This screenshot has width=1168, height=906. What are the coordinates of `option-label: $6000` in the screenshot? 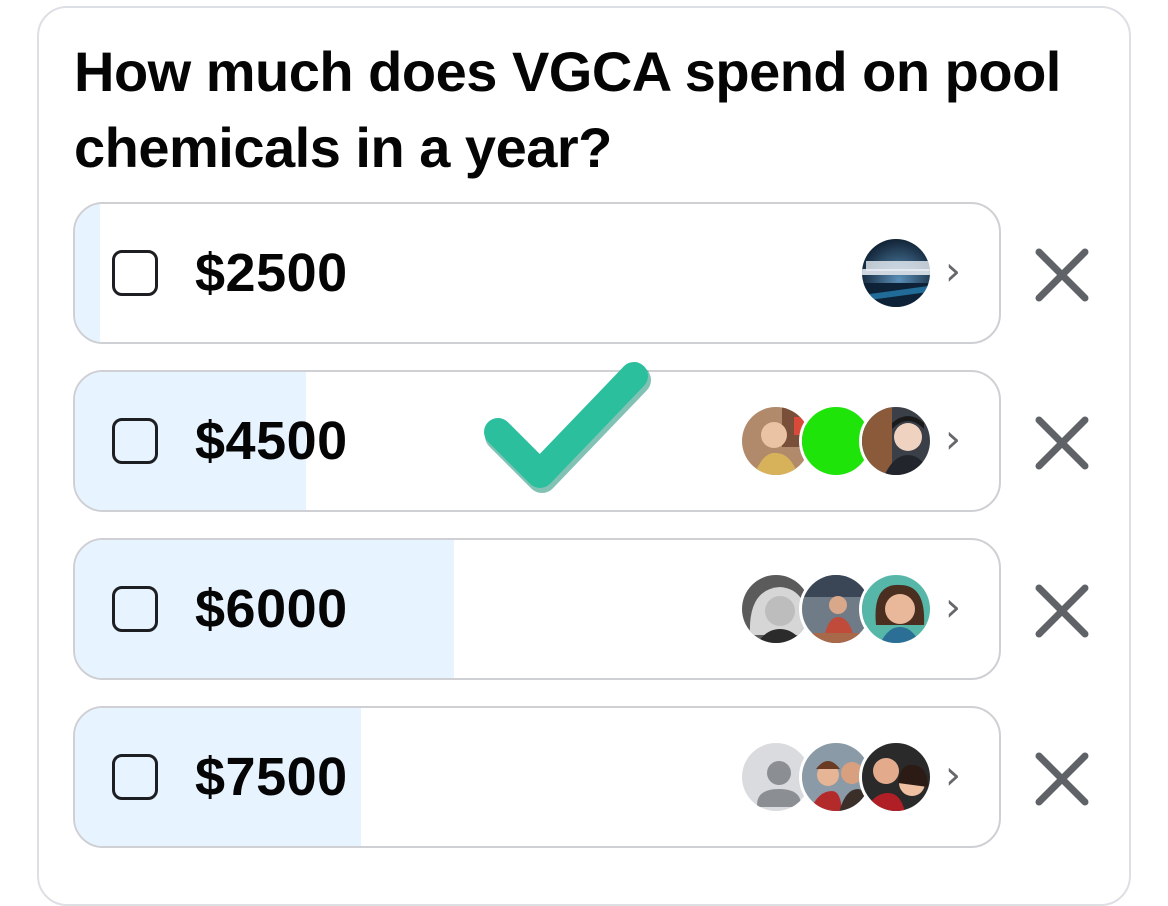 It's located at (271, 609).